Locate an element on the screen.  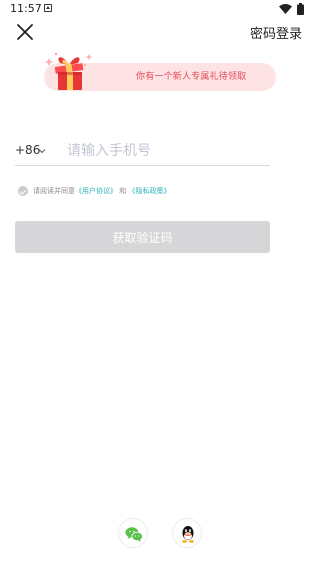
status-time: 11:57 is located at coordinates (26, 8).